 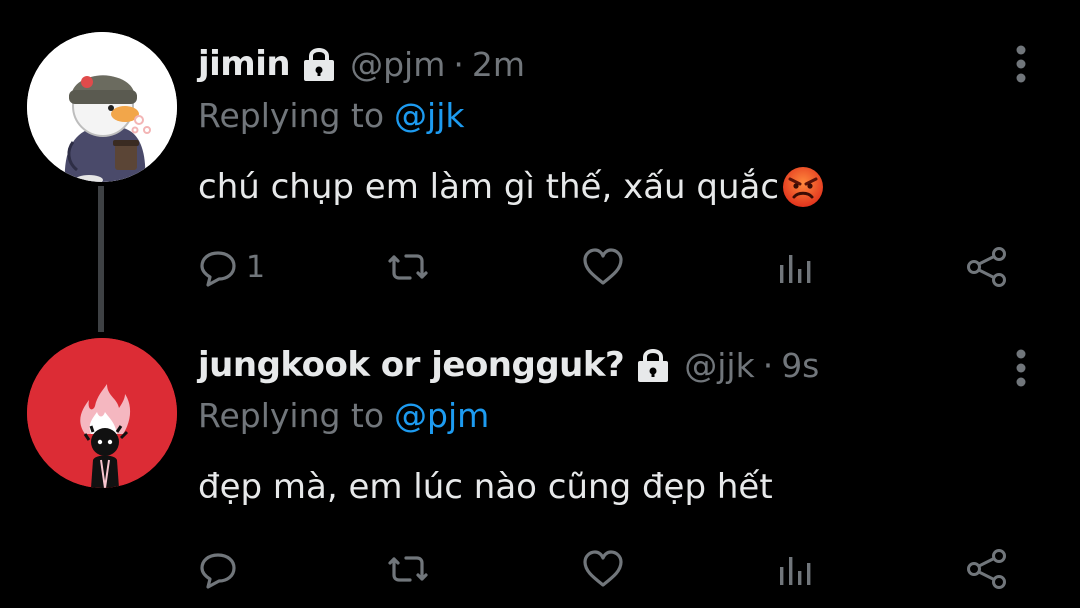 What do you see at coordinates (489, 187) in the screenshot?
I see `tweet-body: chú chụp em làm gì thế, xấu quắc` at bounding box center [489, 187].